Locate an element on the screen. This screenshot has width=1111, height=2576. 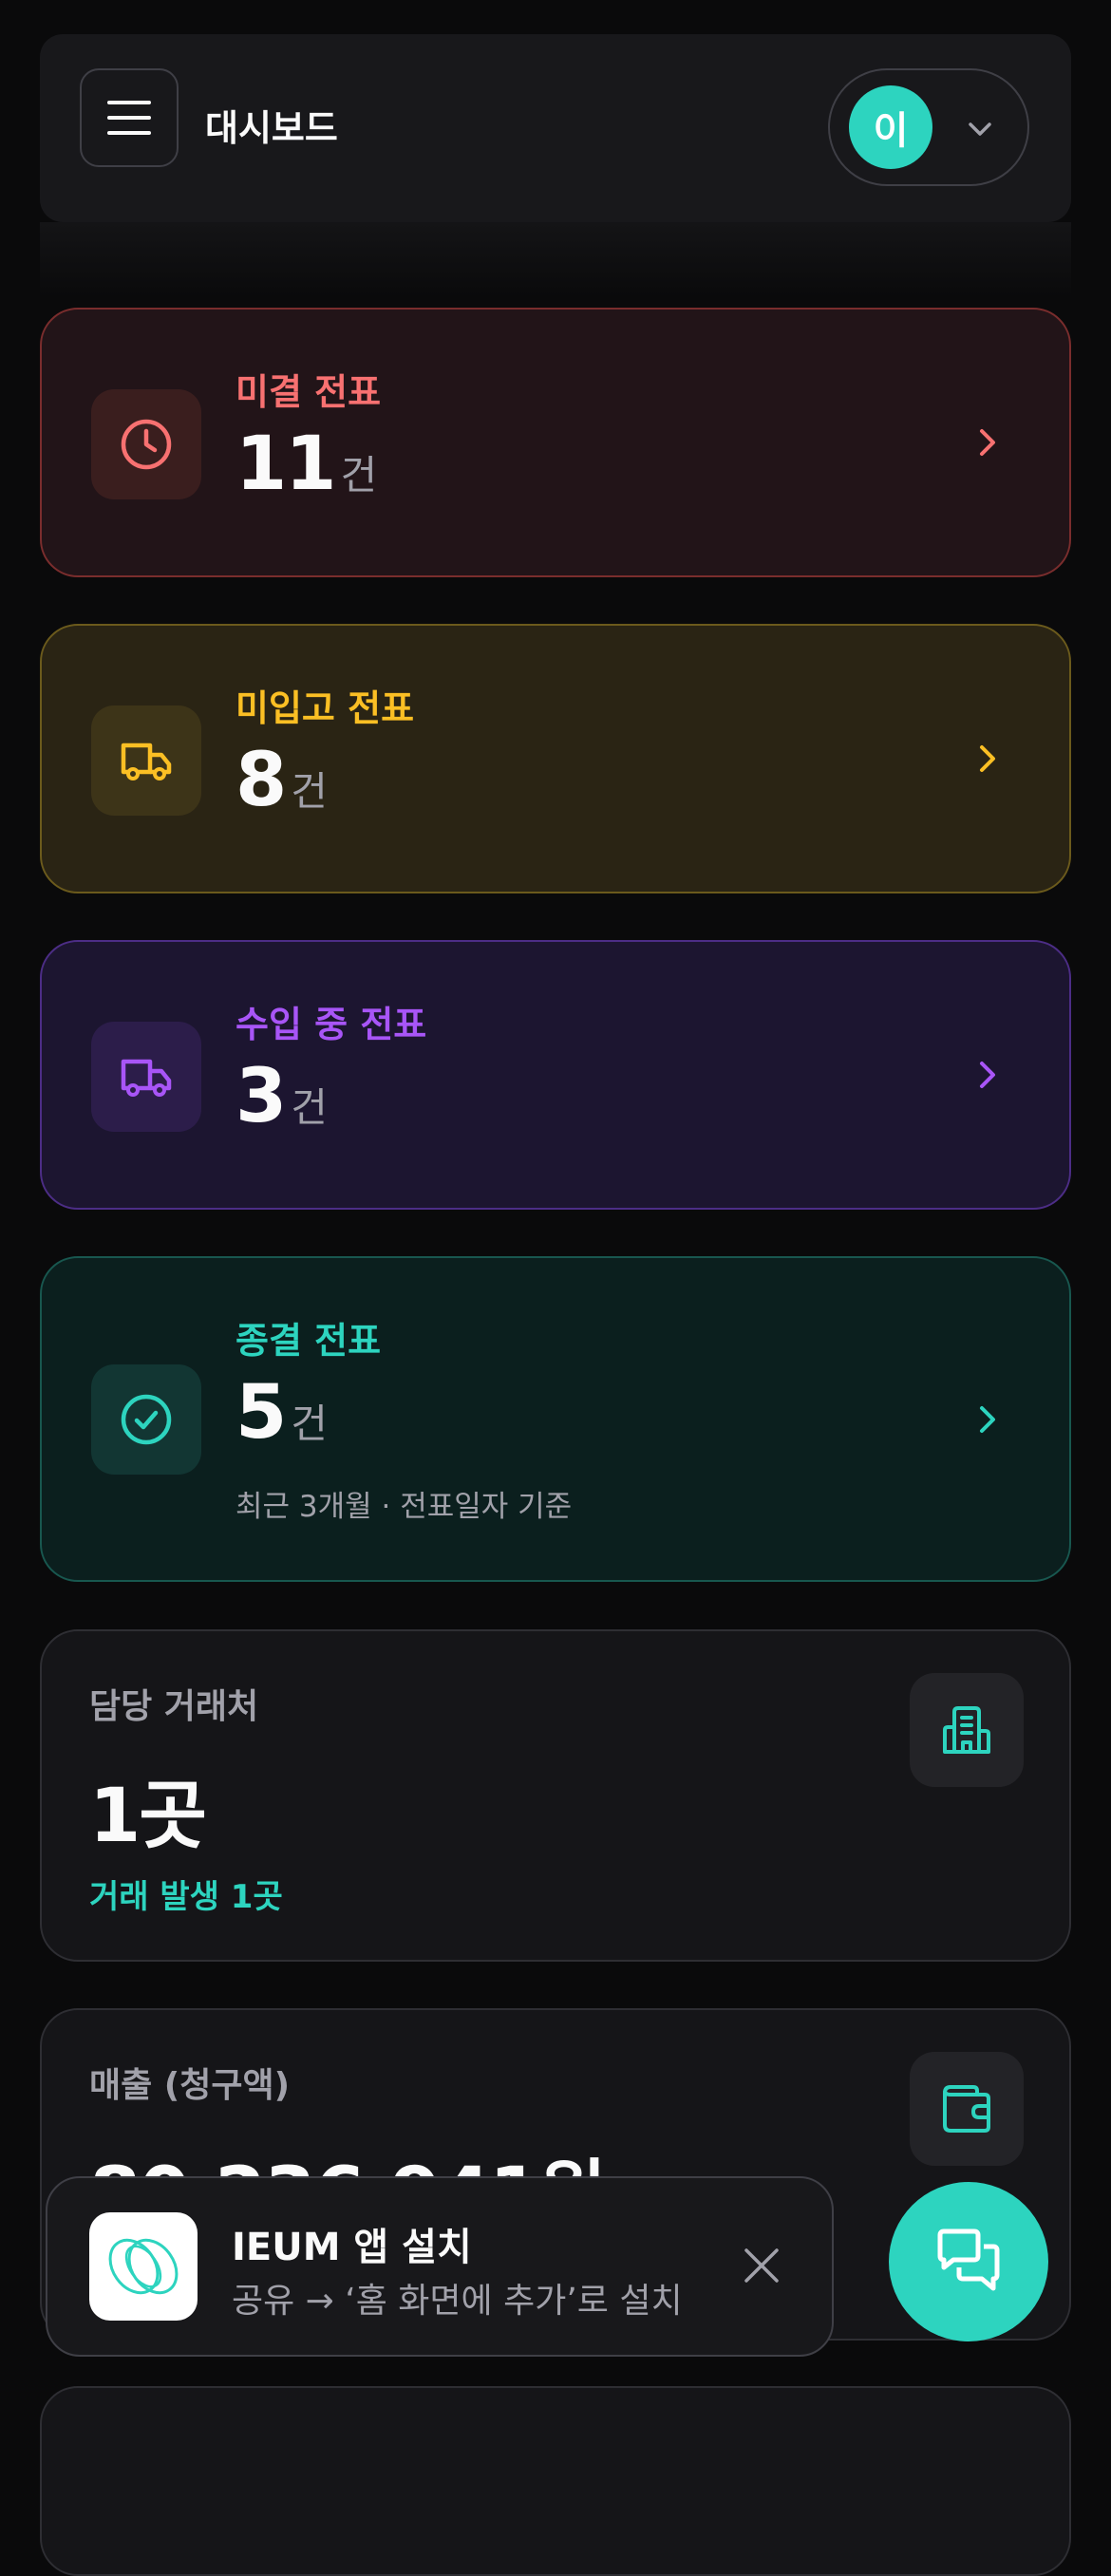
card-label: 미입고 전표 is located at coordinates (325, 708).